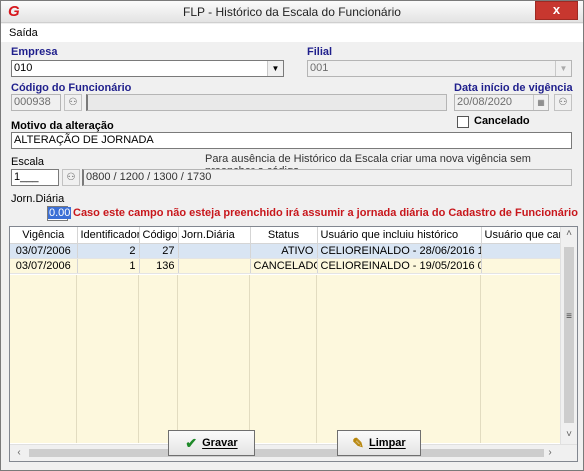  Describe the element at coordinates (84, 140) in the screenshot. I see `motivo-value: ALTERAÇÃO DE JORNADA` at that location.